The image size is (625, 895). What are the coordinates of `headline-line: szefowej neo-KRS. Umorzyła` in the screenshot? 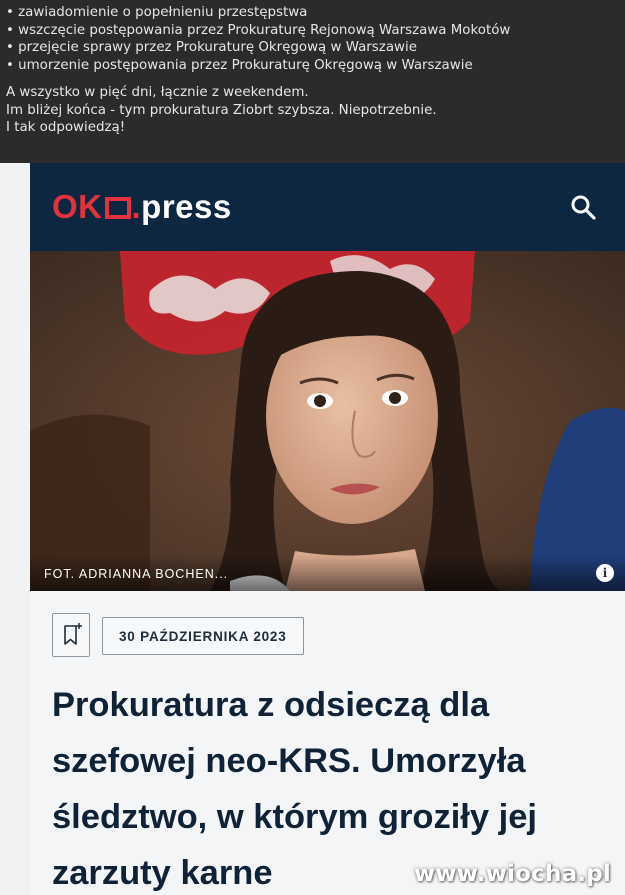 It's located at (289, 761).